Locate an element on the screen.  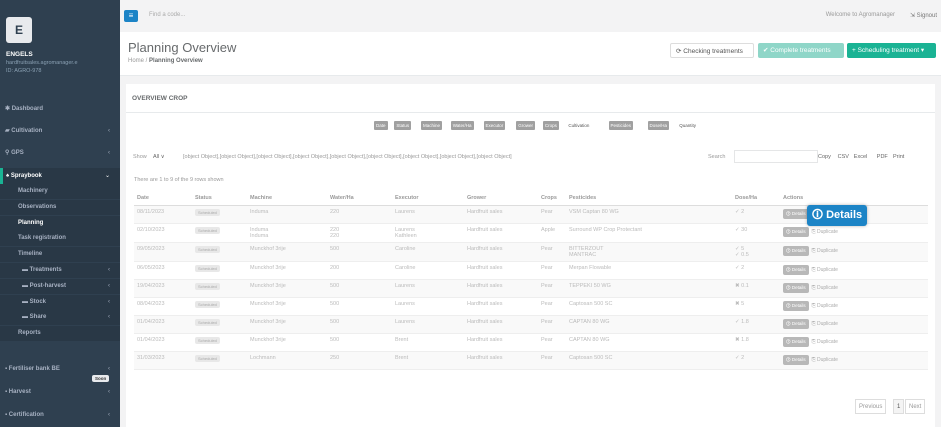
water-cell: 500 is located at coordinates (359, 288).